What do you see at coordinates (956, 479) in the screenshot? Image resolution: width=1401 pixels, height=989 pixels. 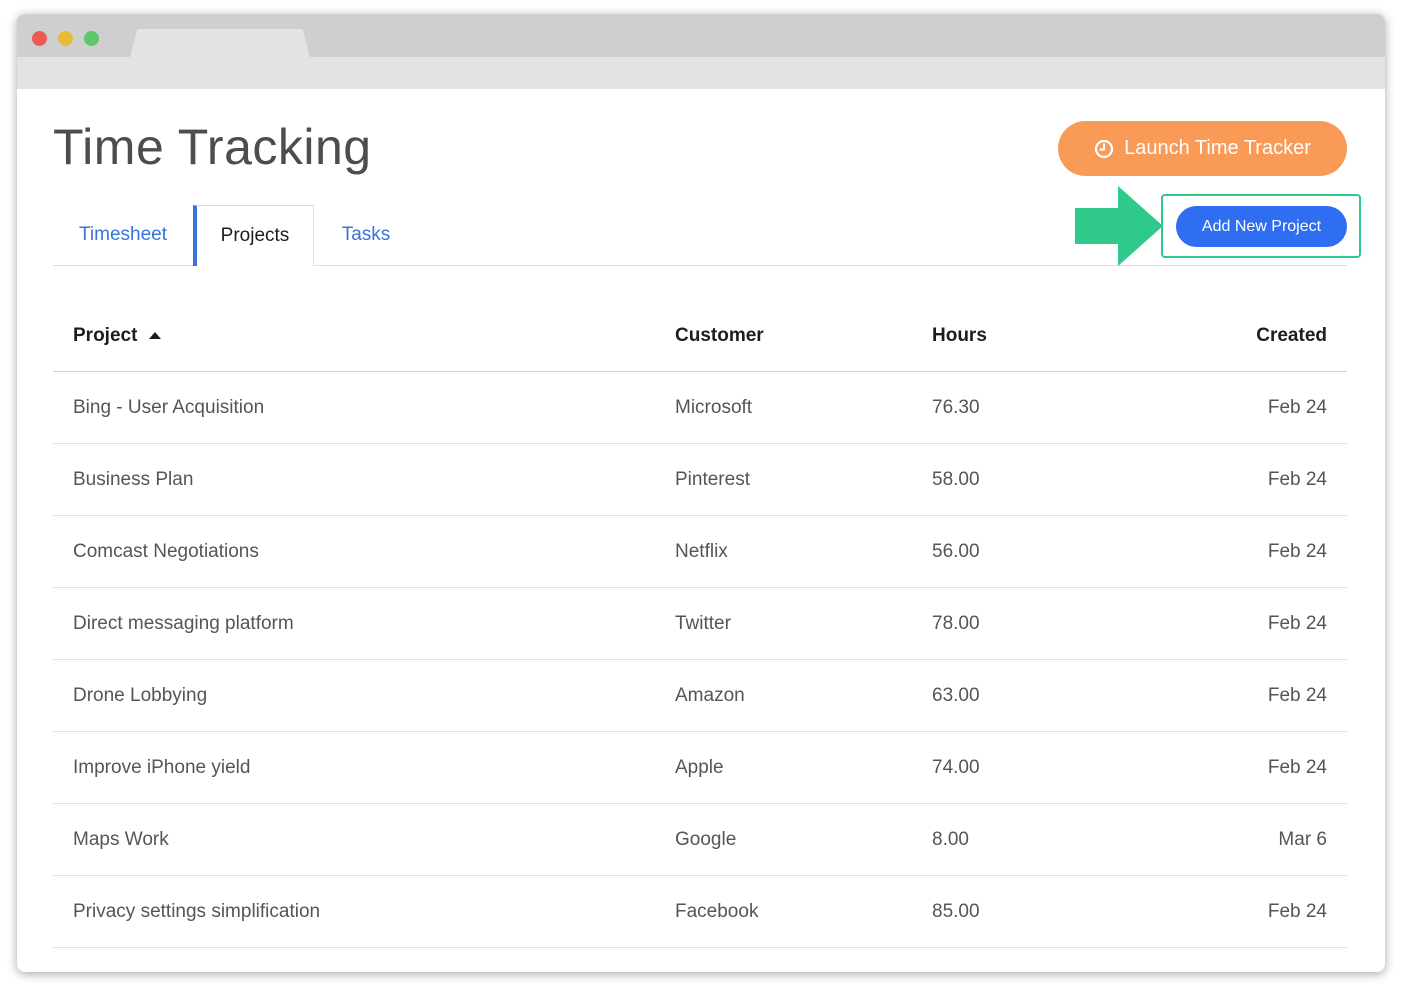 I see `hours-cell: 58.00` at bounding box center [956, 479].